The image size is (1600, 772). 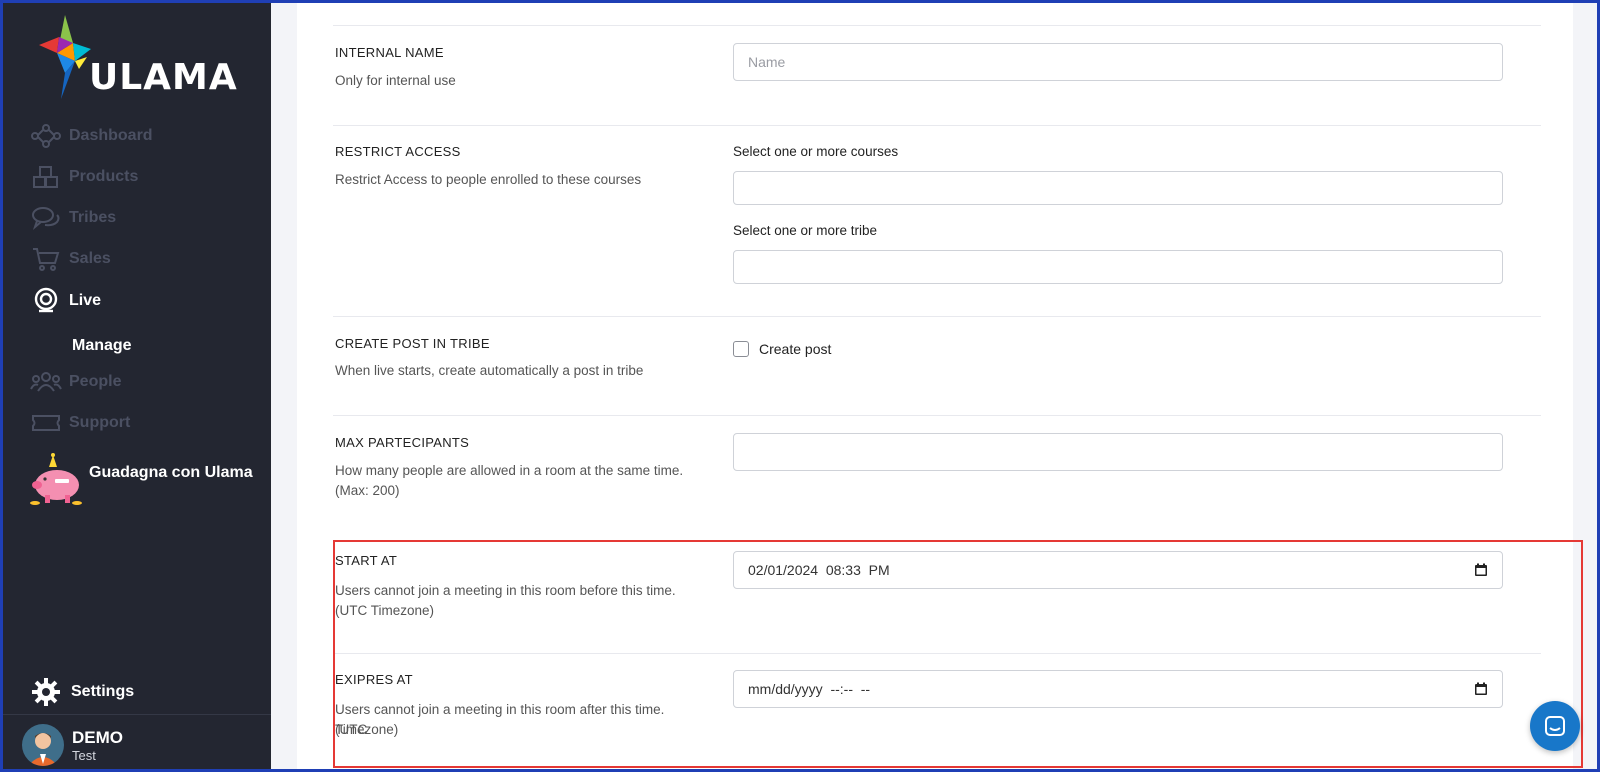 What do you see at coordinates (171, 472) in the screenshot?
I see `promo-label: Guadagna con Ulama` at bounding box center [171, 472].